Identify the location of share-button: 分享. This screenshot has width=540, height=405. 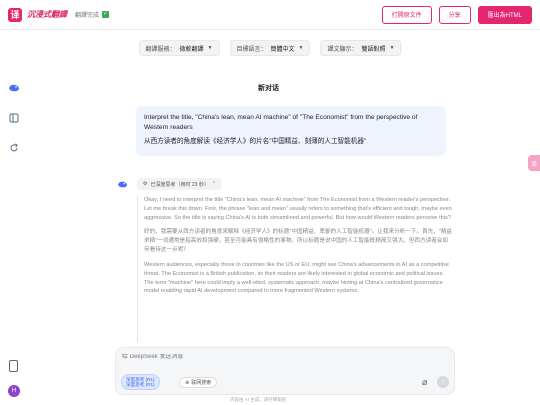
(454, 14).